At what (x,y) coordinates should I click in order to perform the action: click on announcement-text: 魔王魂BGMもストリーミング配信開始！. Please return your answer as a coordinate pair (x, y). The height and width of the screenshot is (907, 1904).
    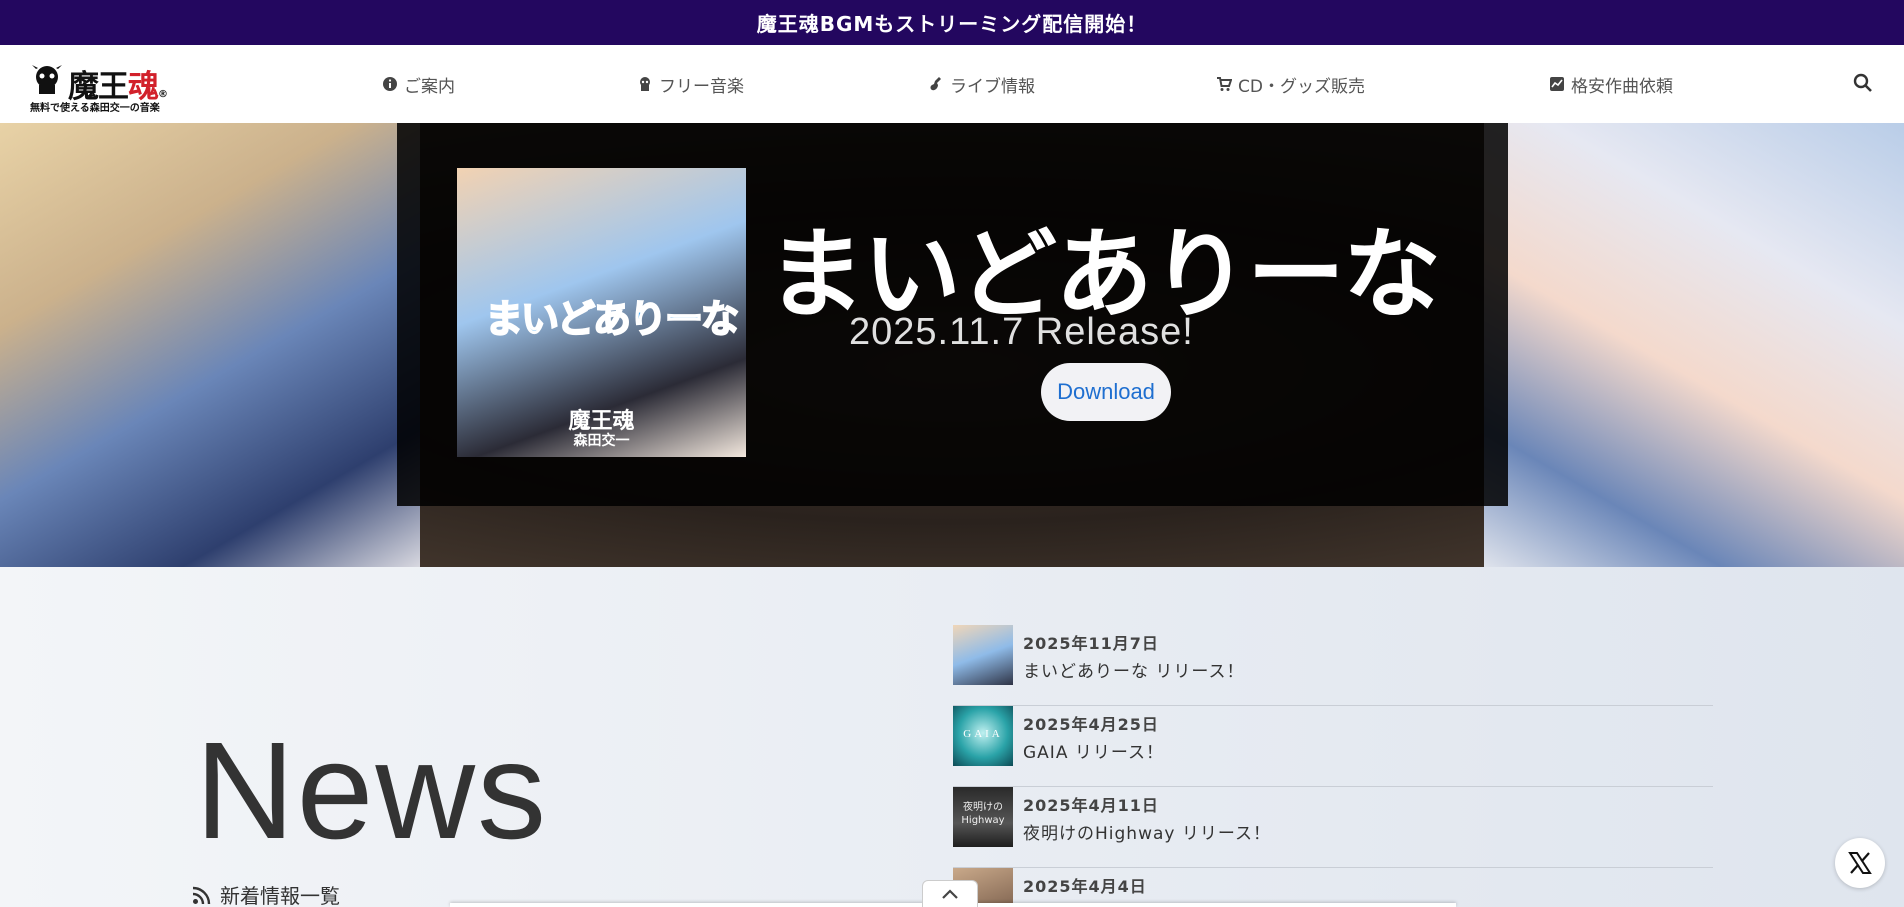
    Looking at the image, I should click on (952, 24).